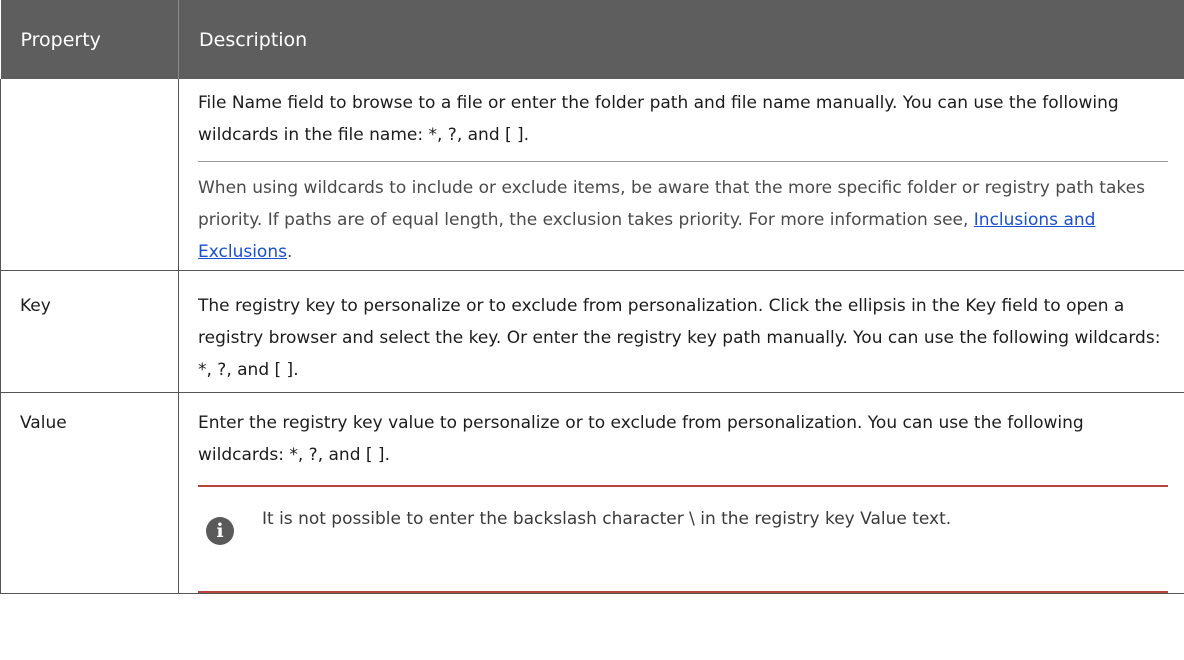 The image size is (1184, 660). I want to click on property-cell: Value, so click(89, 493).